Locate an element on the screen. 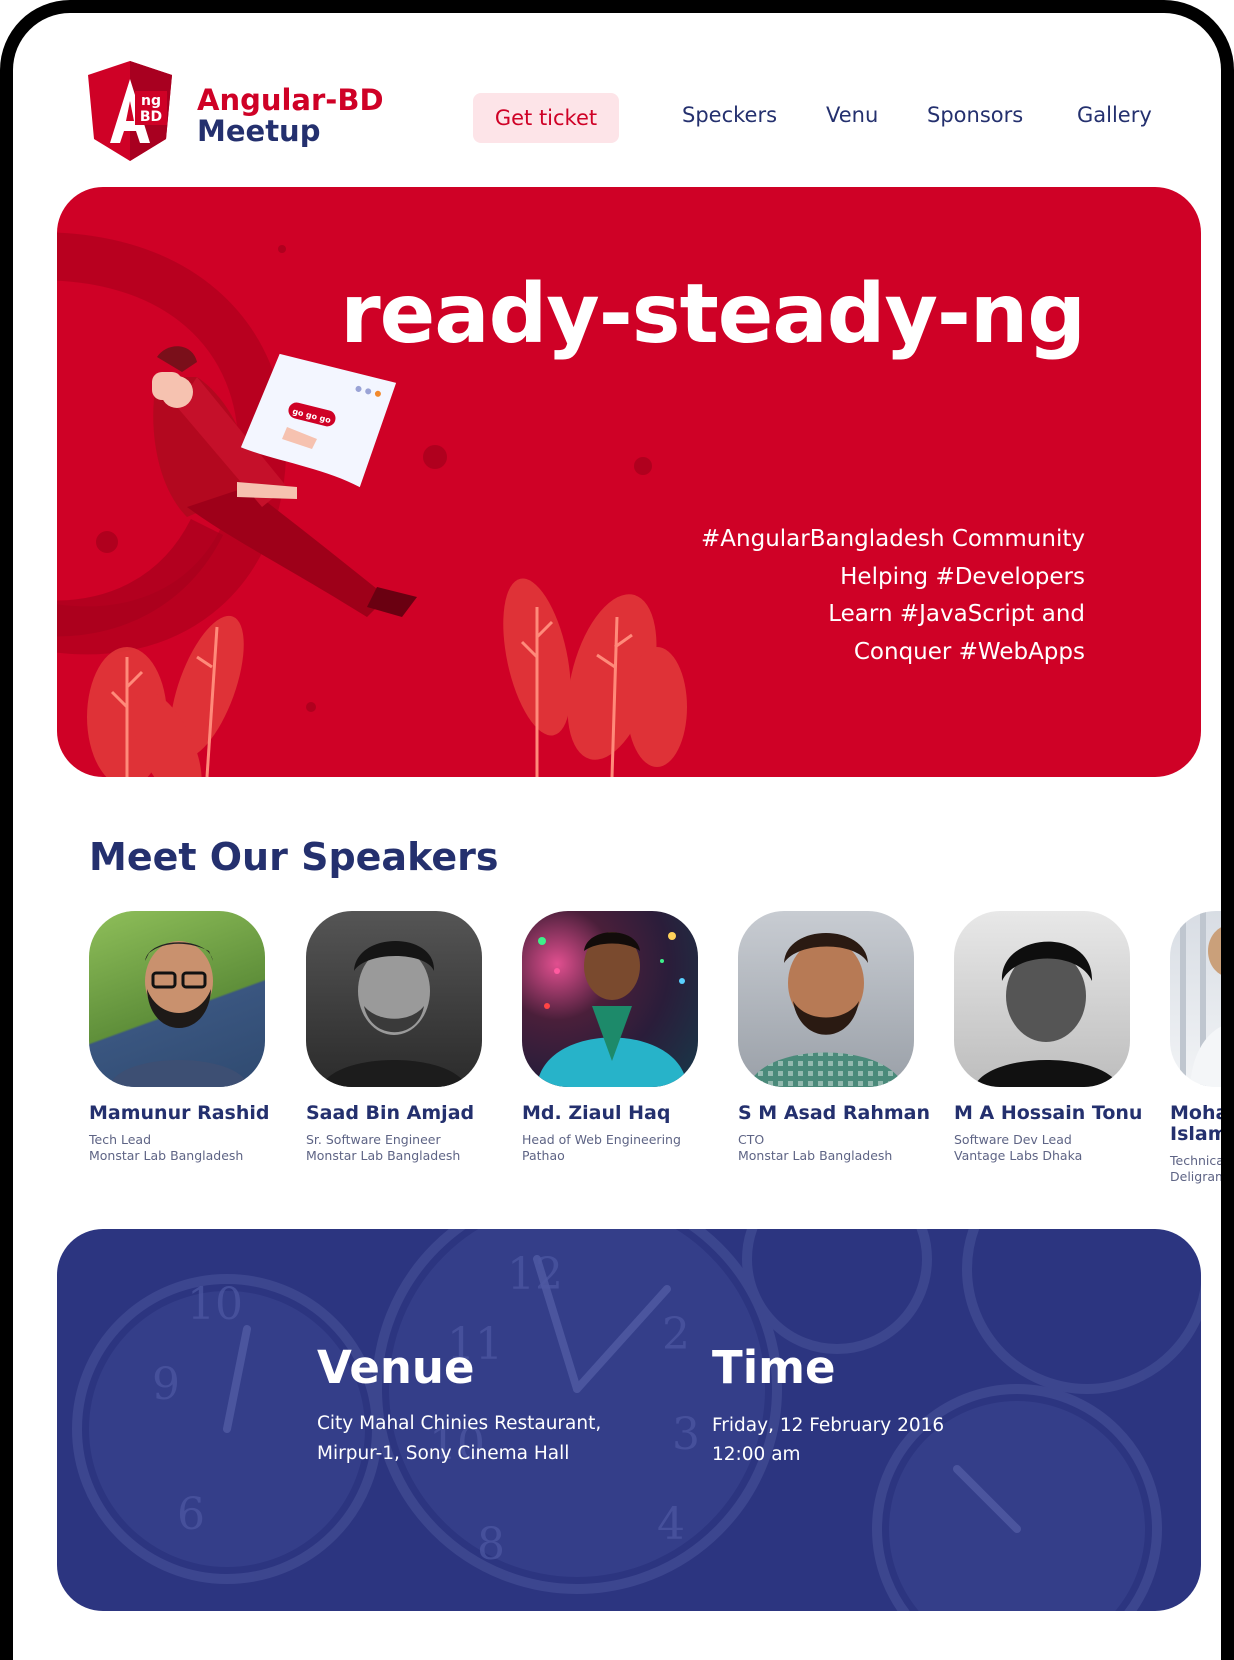 The height and width of the screenshot is (1660, 1234). time-heading: Time is located at coordinates (774, 1367).